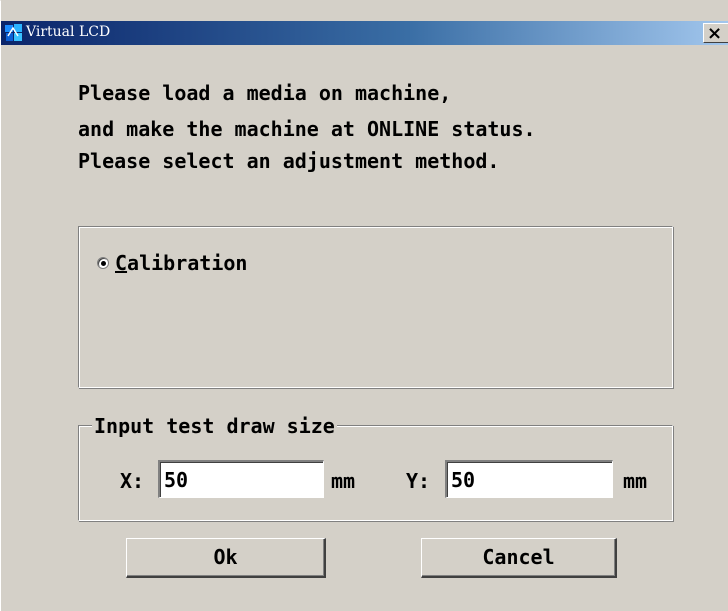  What do you see at coordinates (68, 32) in the screenshot?
I see `window-title: Virtual LCD` at bounding box center [68, 32].